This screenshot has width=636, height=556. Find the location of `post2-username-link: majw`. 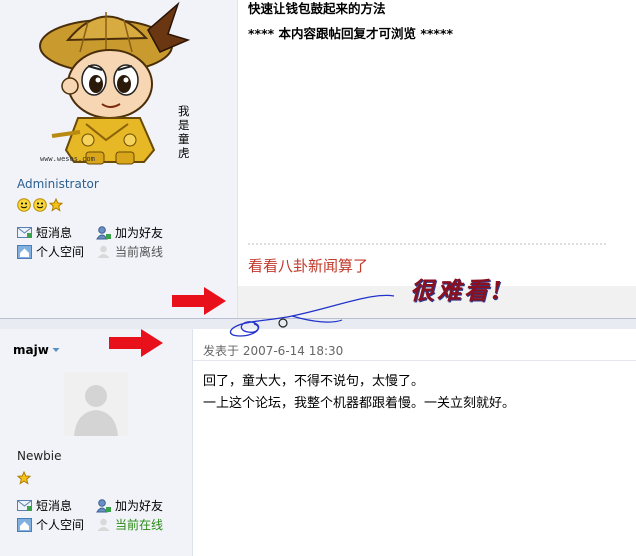

post2-username-link: majw is located at coordinates (36, 350).